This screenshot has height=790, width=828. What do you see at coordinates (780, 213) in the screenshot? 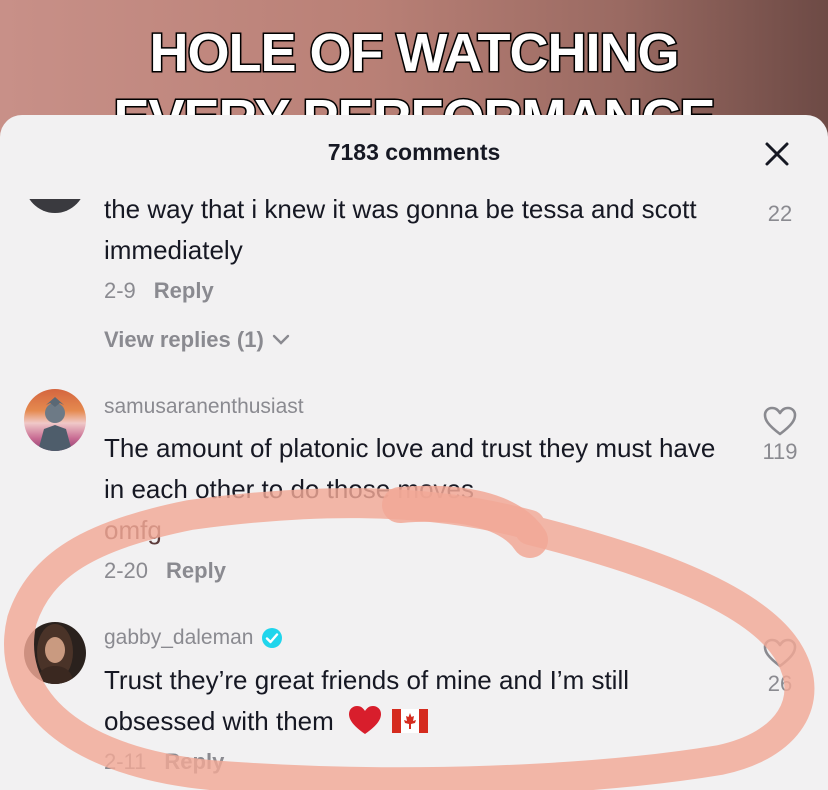
I see `like-count: 22` at bounding box center [780, 213].